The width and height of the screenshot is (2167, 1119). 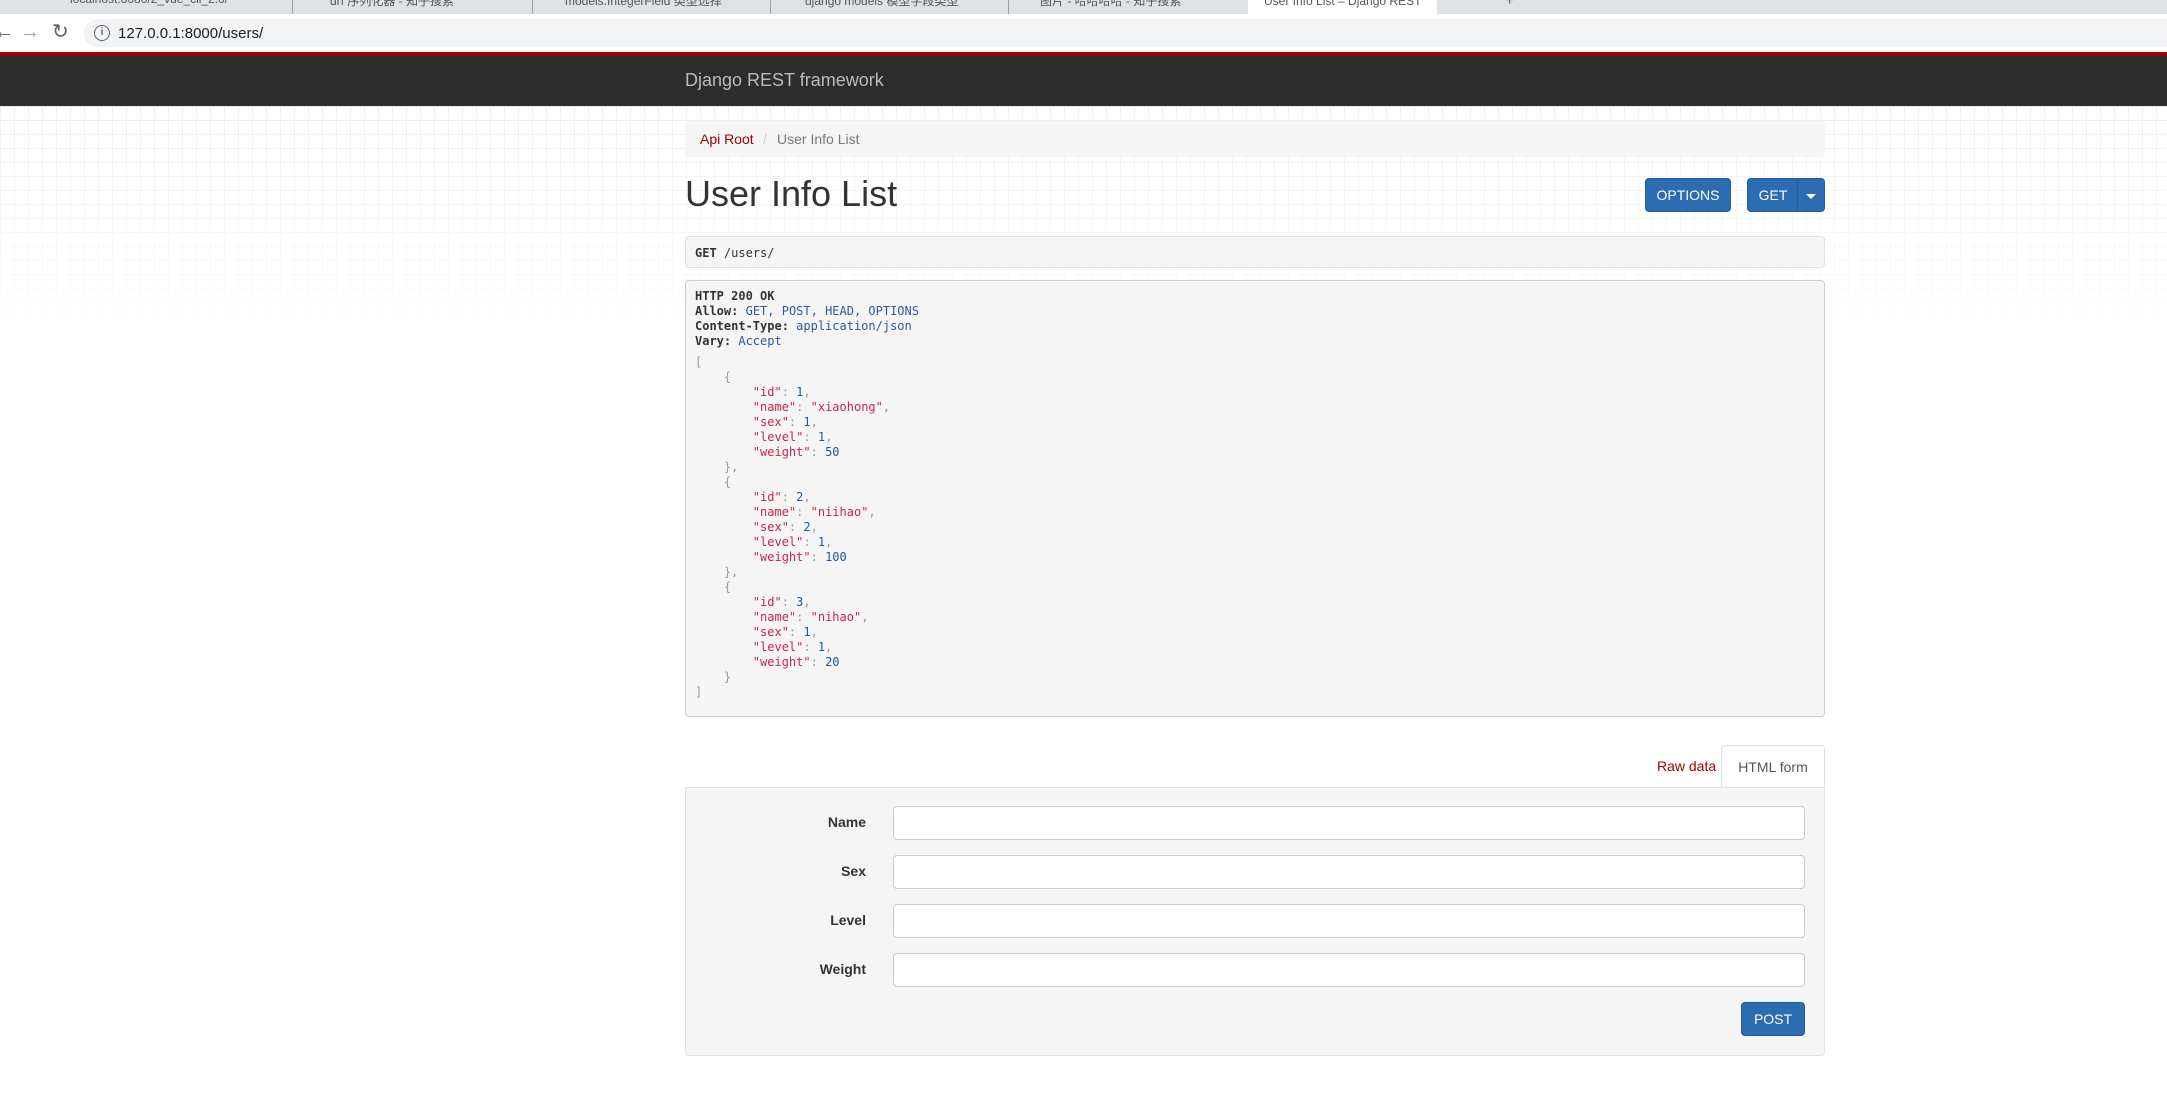 I want to click on weight-label: Weight, so click(x=842, y=969).